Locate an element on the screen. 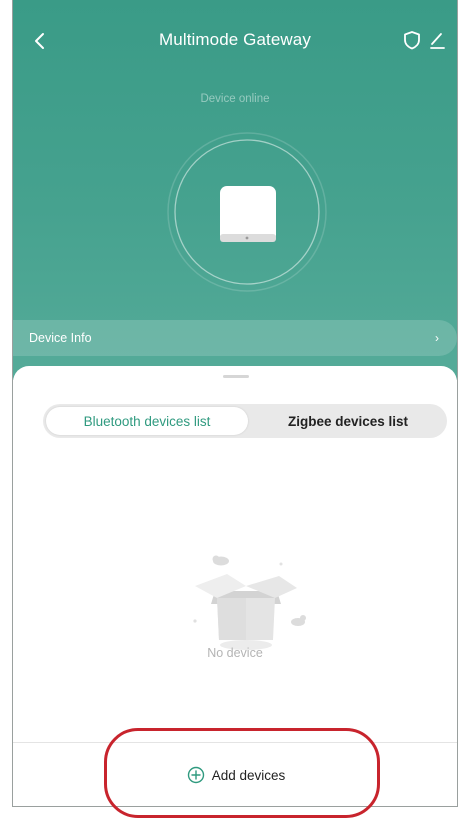 The height and width of the screenshot is (818, 469). chevron-right-icon: › is located at coordinates (437, 338).